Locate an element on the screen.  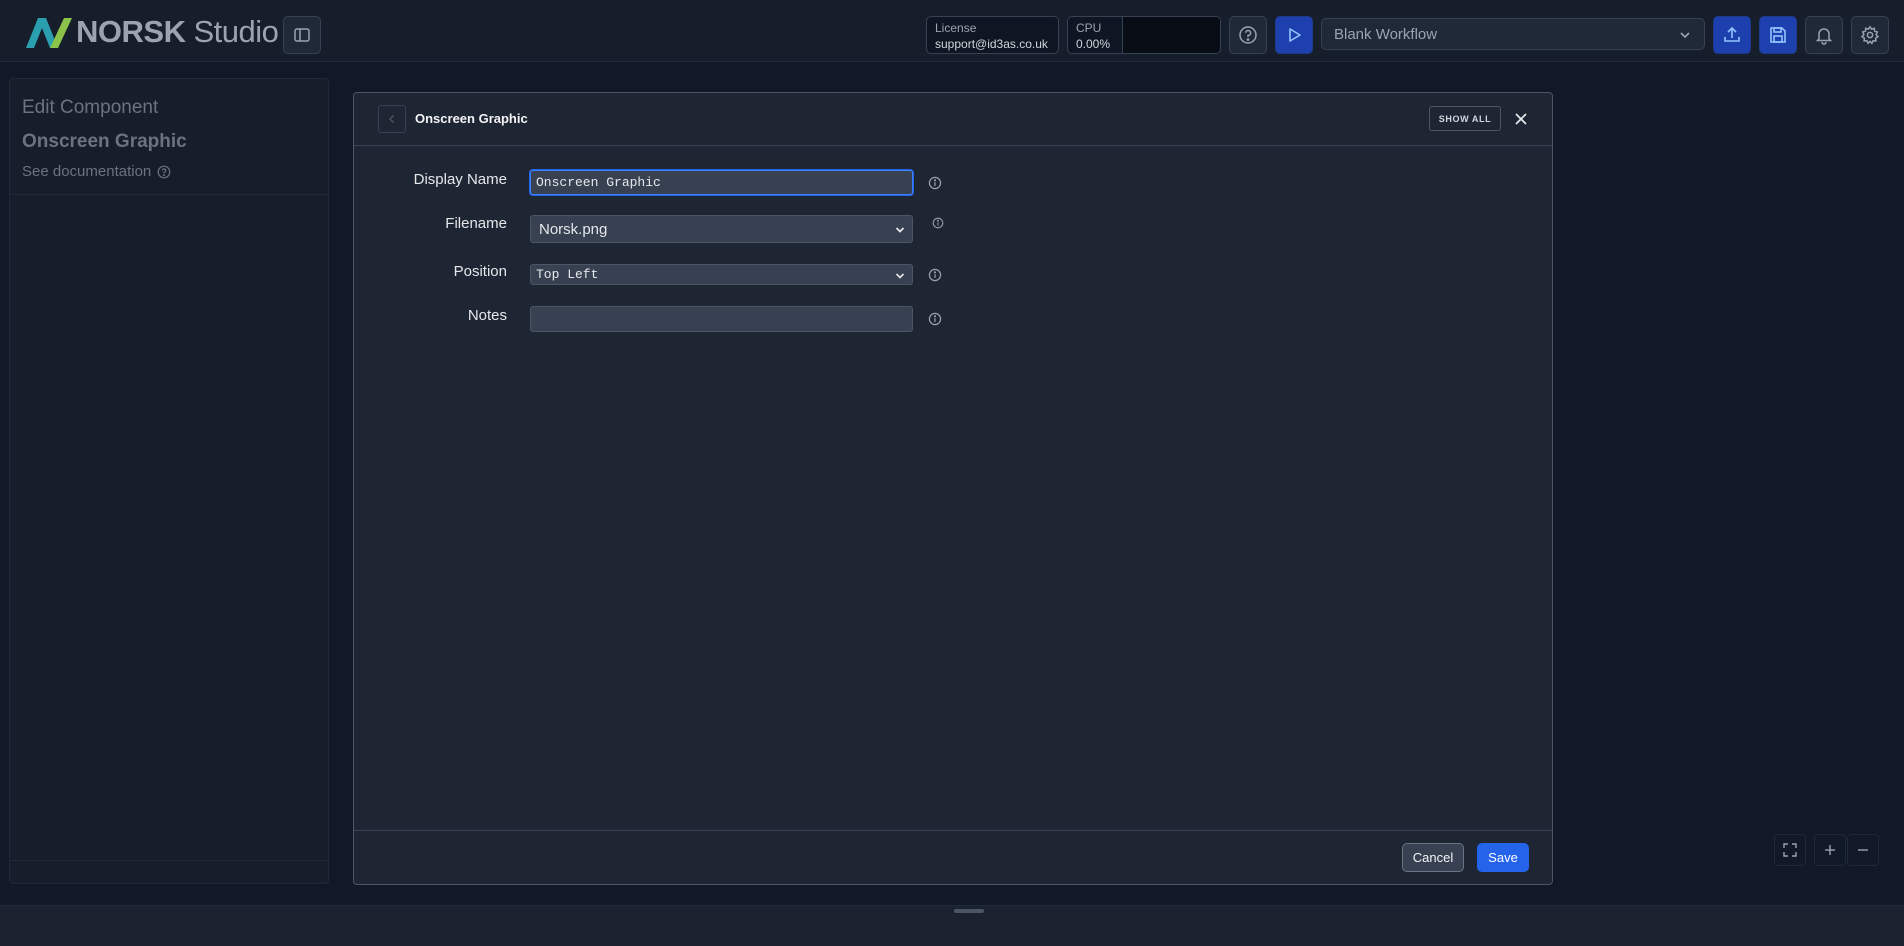
zoom-in-button is located at coordinates (1830, 850).